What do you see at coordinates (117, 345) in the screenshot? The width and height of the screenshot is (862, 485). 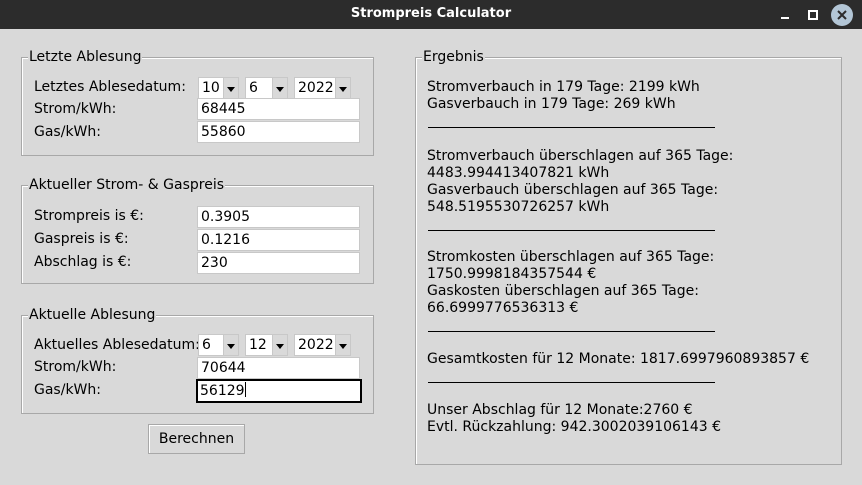 I see `current-date-label: Aktuelles Ablesedatum:` at bounding box center [117, 345].